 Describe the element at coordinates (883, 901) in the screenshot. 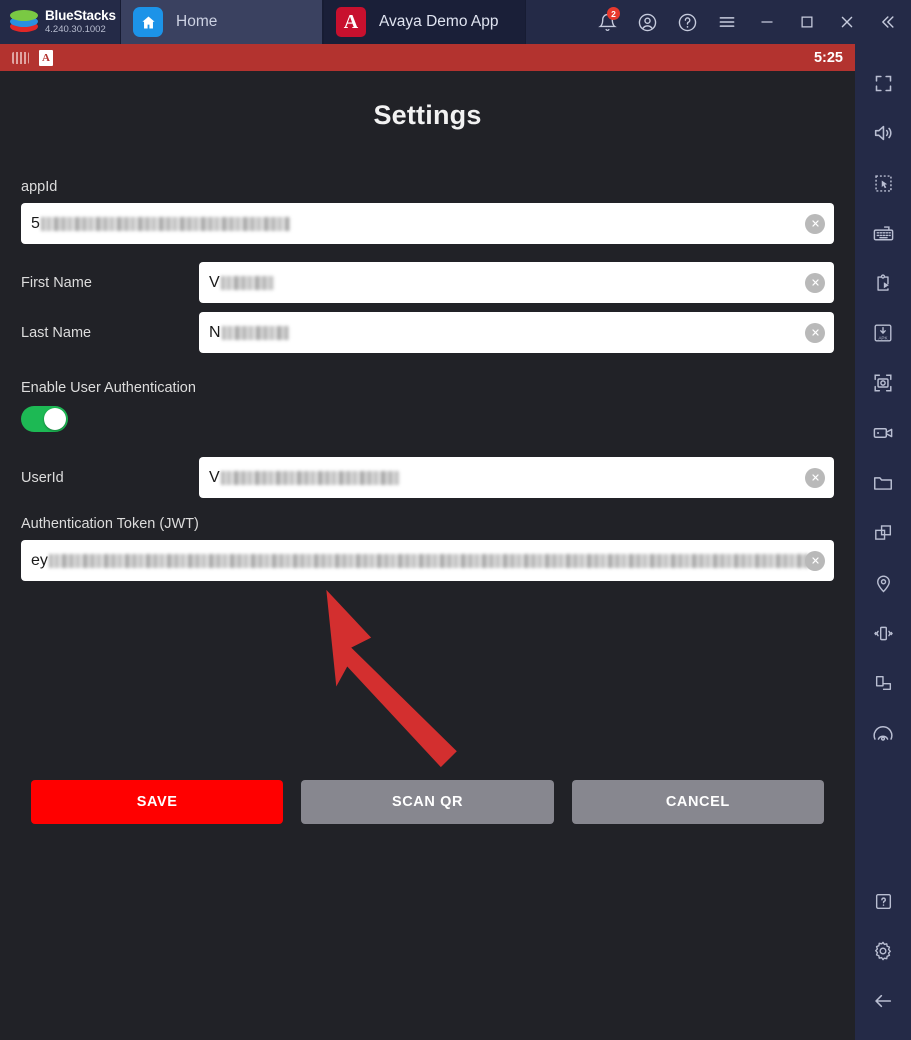

I see `help-box-icon` at that location.